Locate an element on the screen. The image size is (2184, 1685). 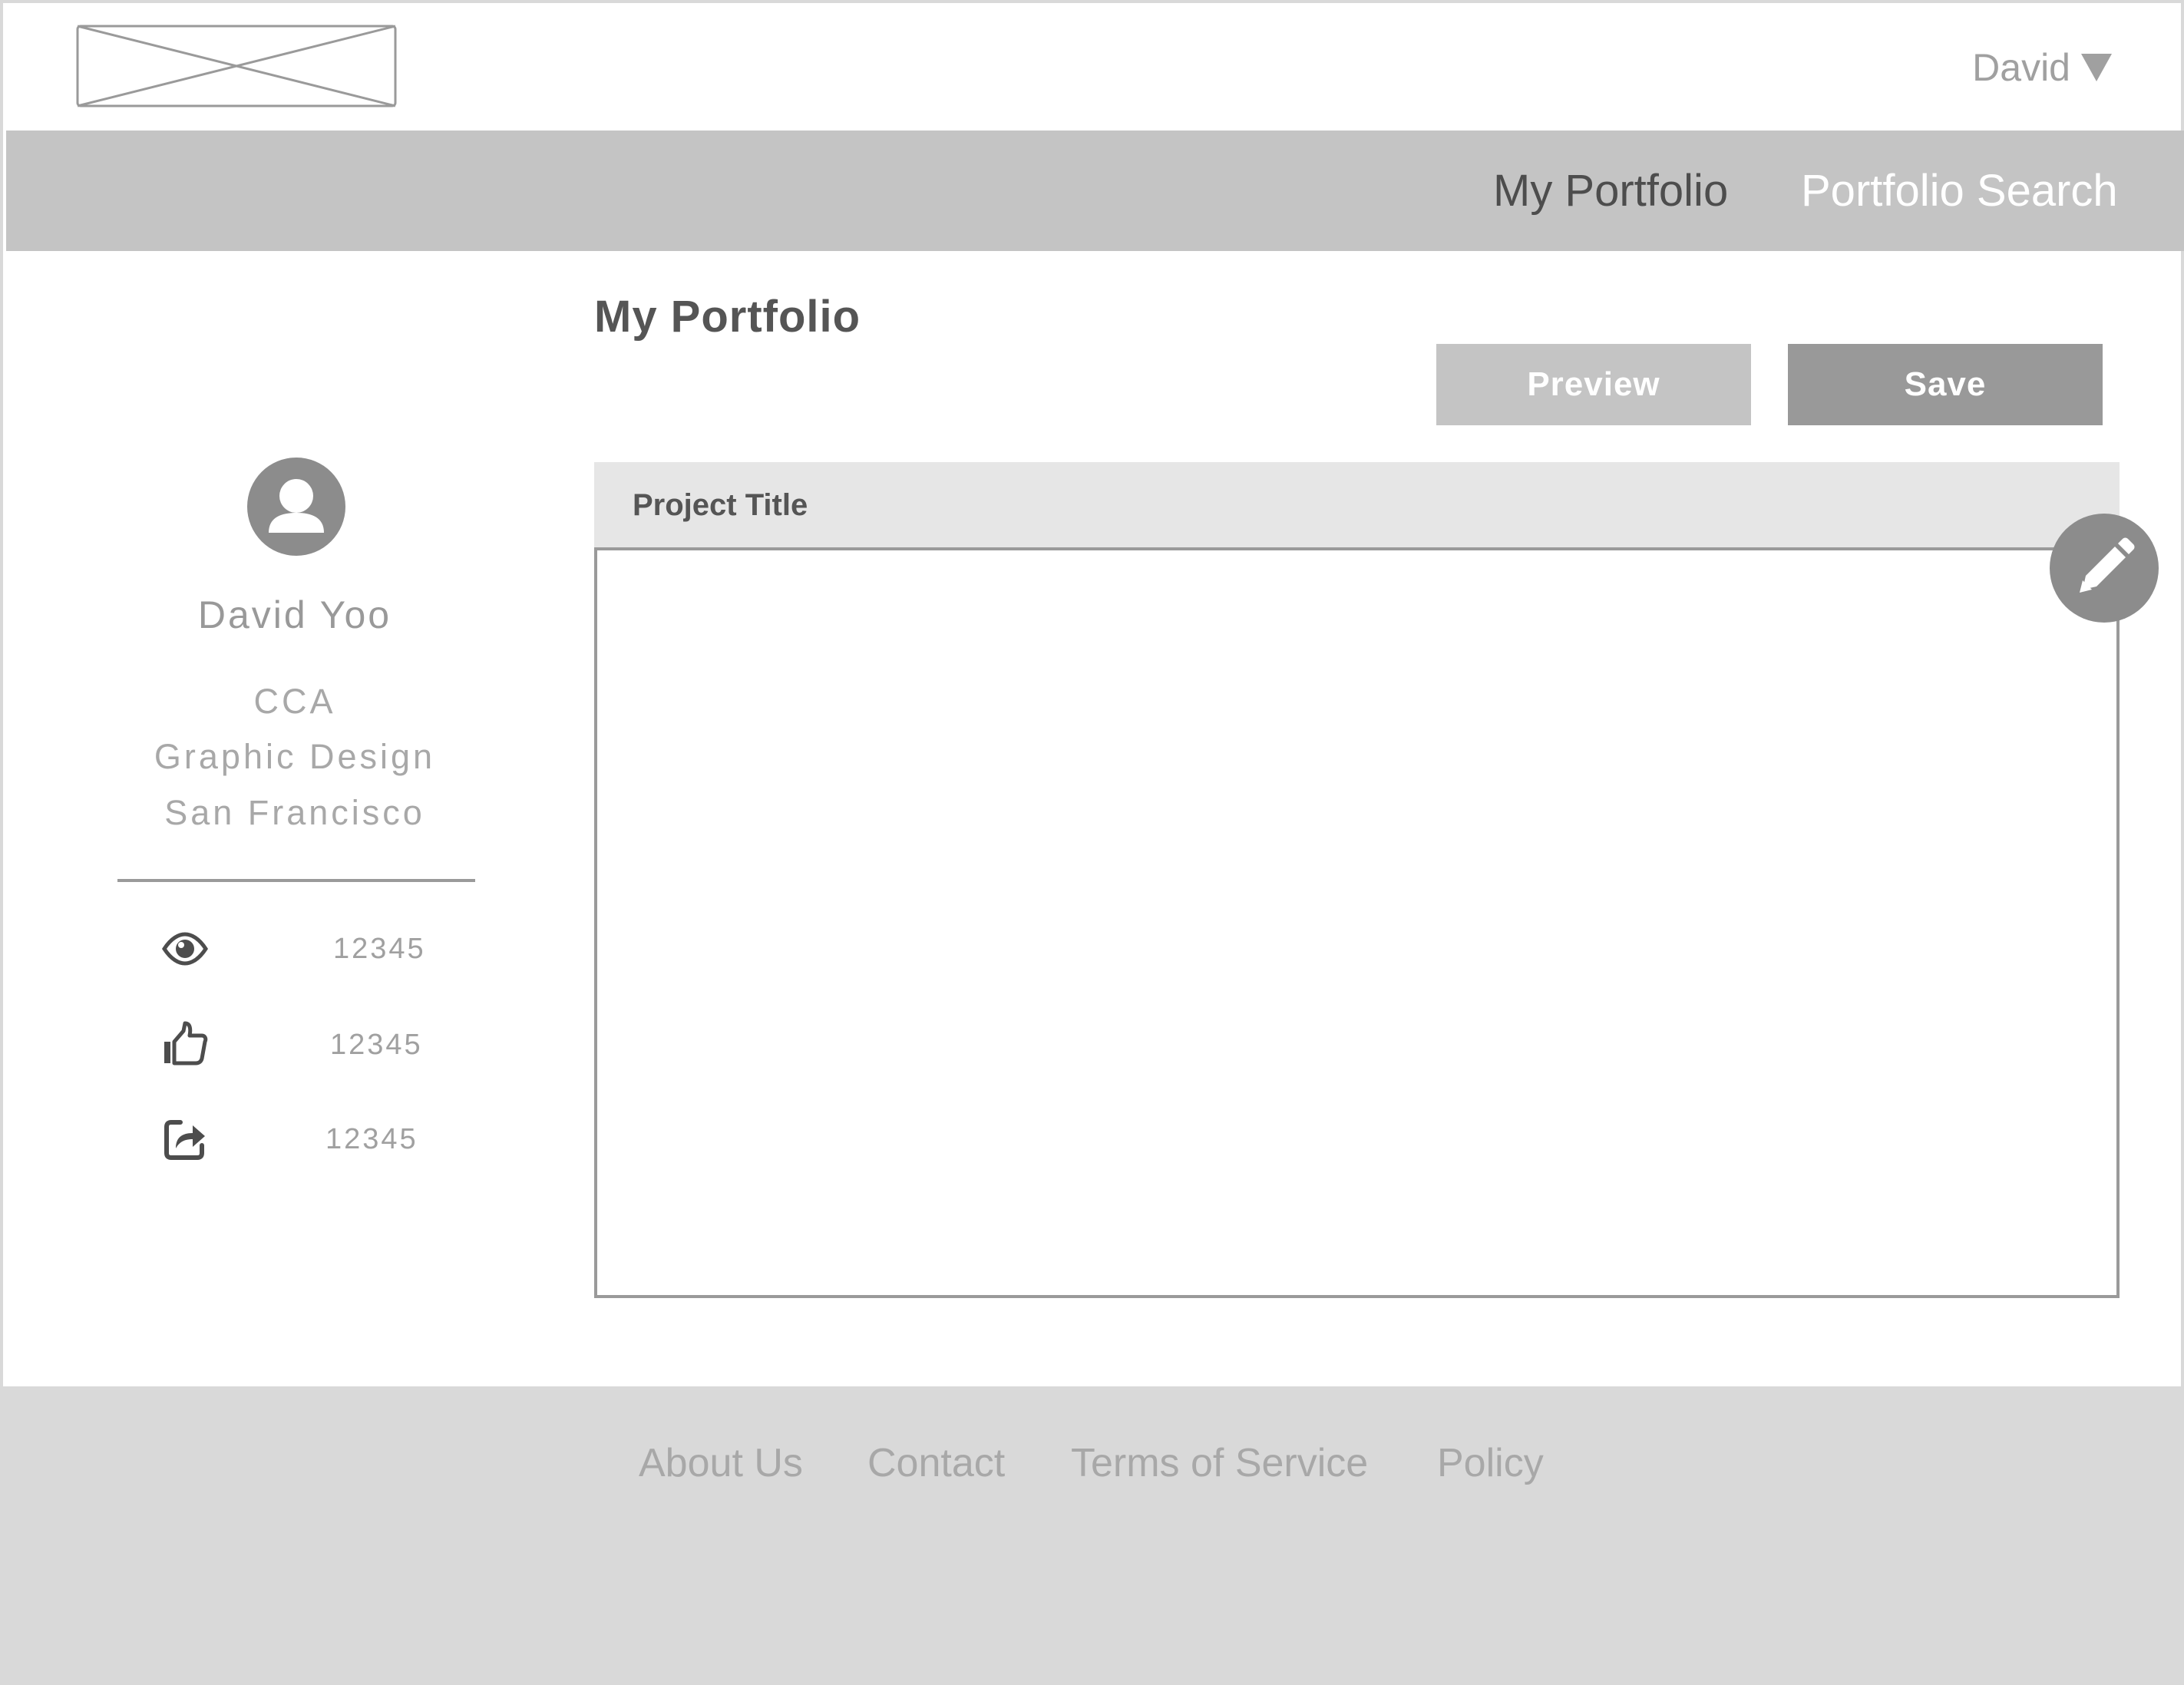
logo-placeholder is located at coordinates (236, 66).